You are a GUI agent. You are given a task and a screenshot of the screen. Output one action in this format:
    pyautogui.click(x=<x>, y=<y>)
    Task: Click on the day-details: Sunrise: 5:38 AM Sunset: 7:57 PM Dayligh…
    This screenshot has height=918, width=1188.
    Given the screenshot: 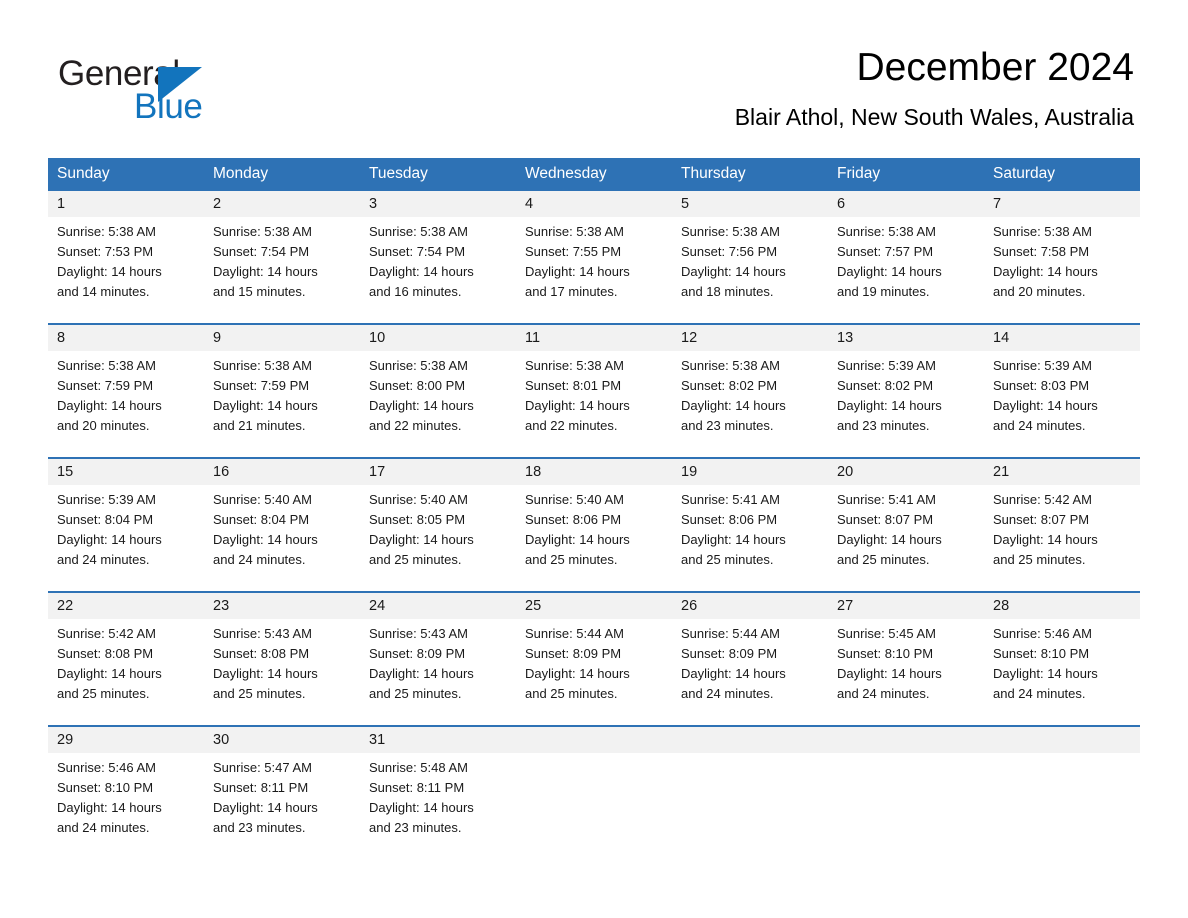 What is the action you would take?
    pyautogui.click(x=906, y=259)
    